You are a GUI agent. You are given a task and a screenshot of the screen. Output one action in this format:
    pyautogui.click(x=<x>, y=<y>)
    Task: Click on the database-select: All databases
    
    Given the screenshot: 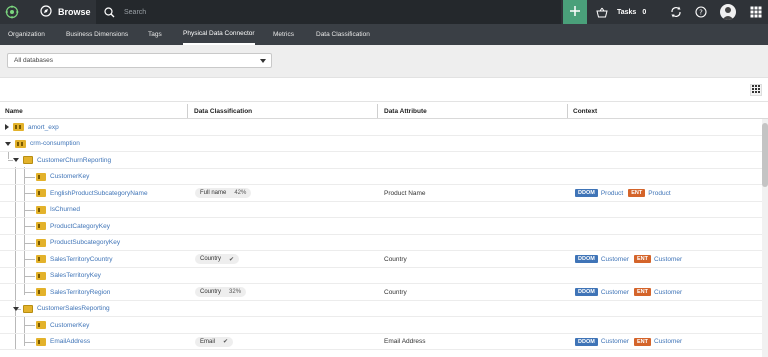 What is the action you would take?
    pyautogui.click(x=139, y=60)
    